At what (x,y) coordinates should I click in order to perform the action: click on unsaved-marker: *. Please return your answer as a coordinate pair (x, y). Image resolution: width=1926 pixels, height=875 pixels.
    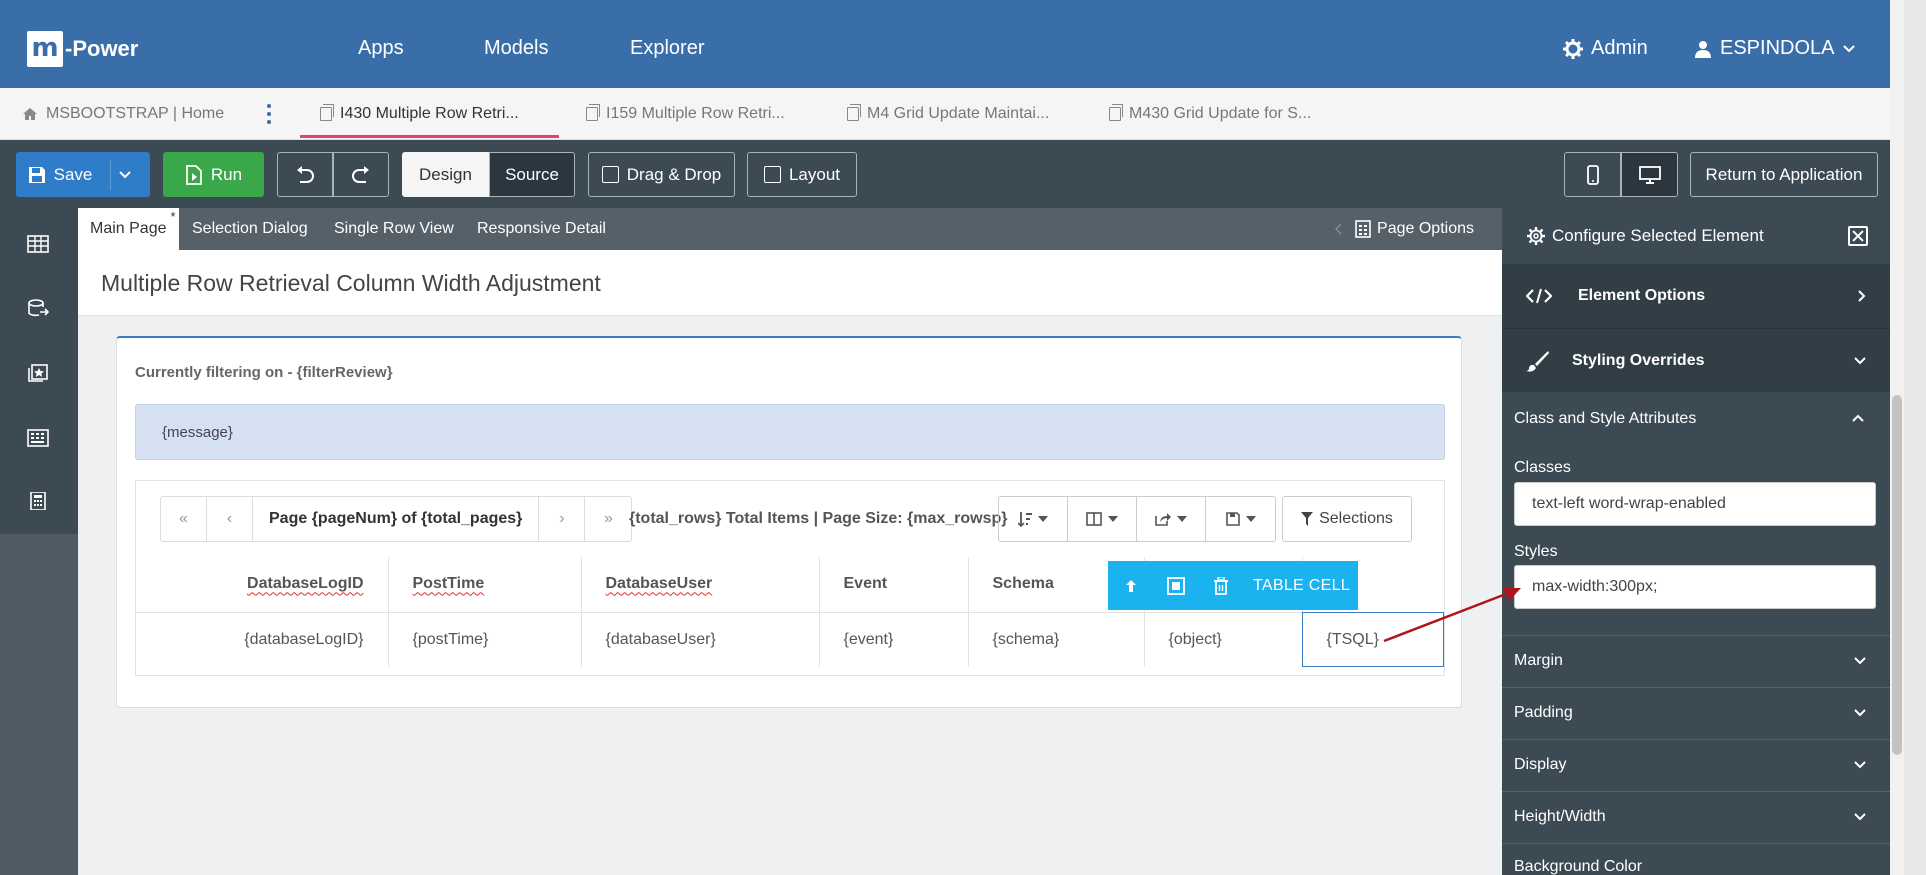
    Looking at the image, I should click on (173, 216).